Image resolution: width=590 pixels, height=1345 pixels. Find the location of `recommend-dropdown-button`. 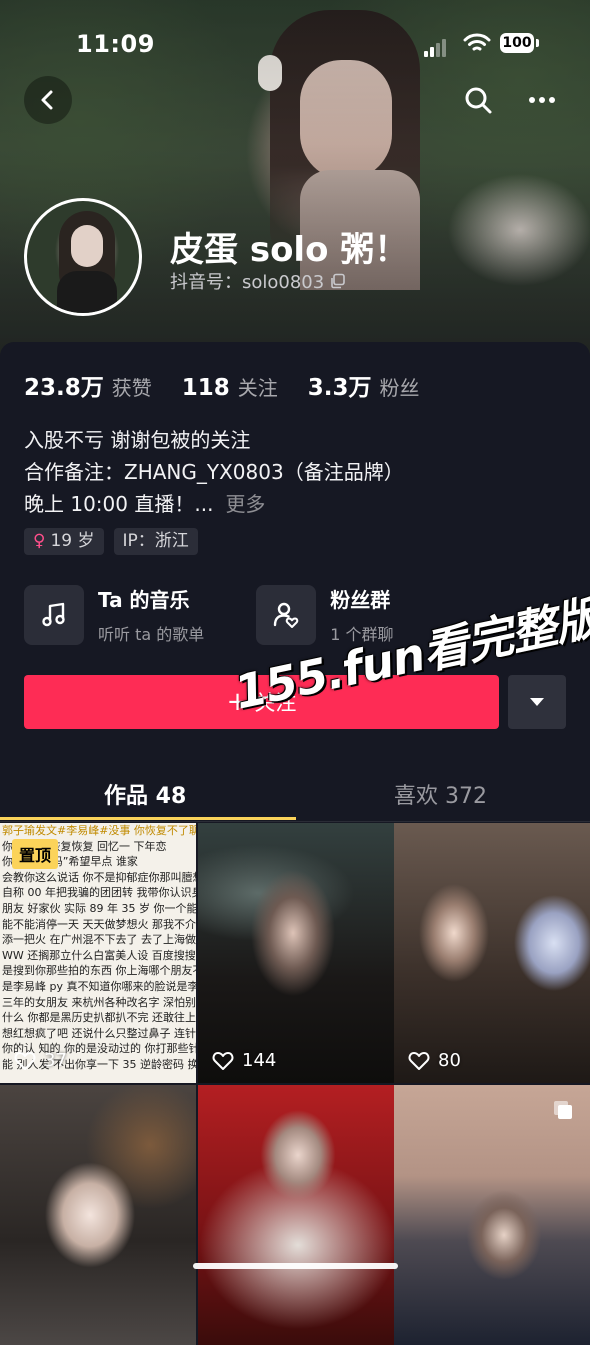

recommend-dropdown-button is located at coordinates (537, 702).